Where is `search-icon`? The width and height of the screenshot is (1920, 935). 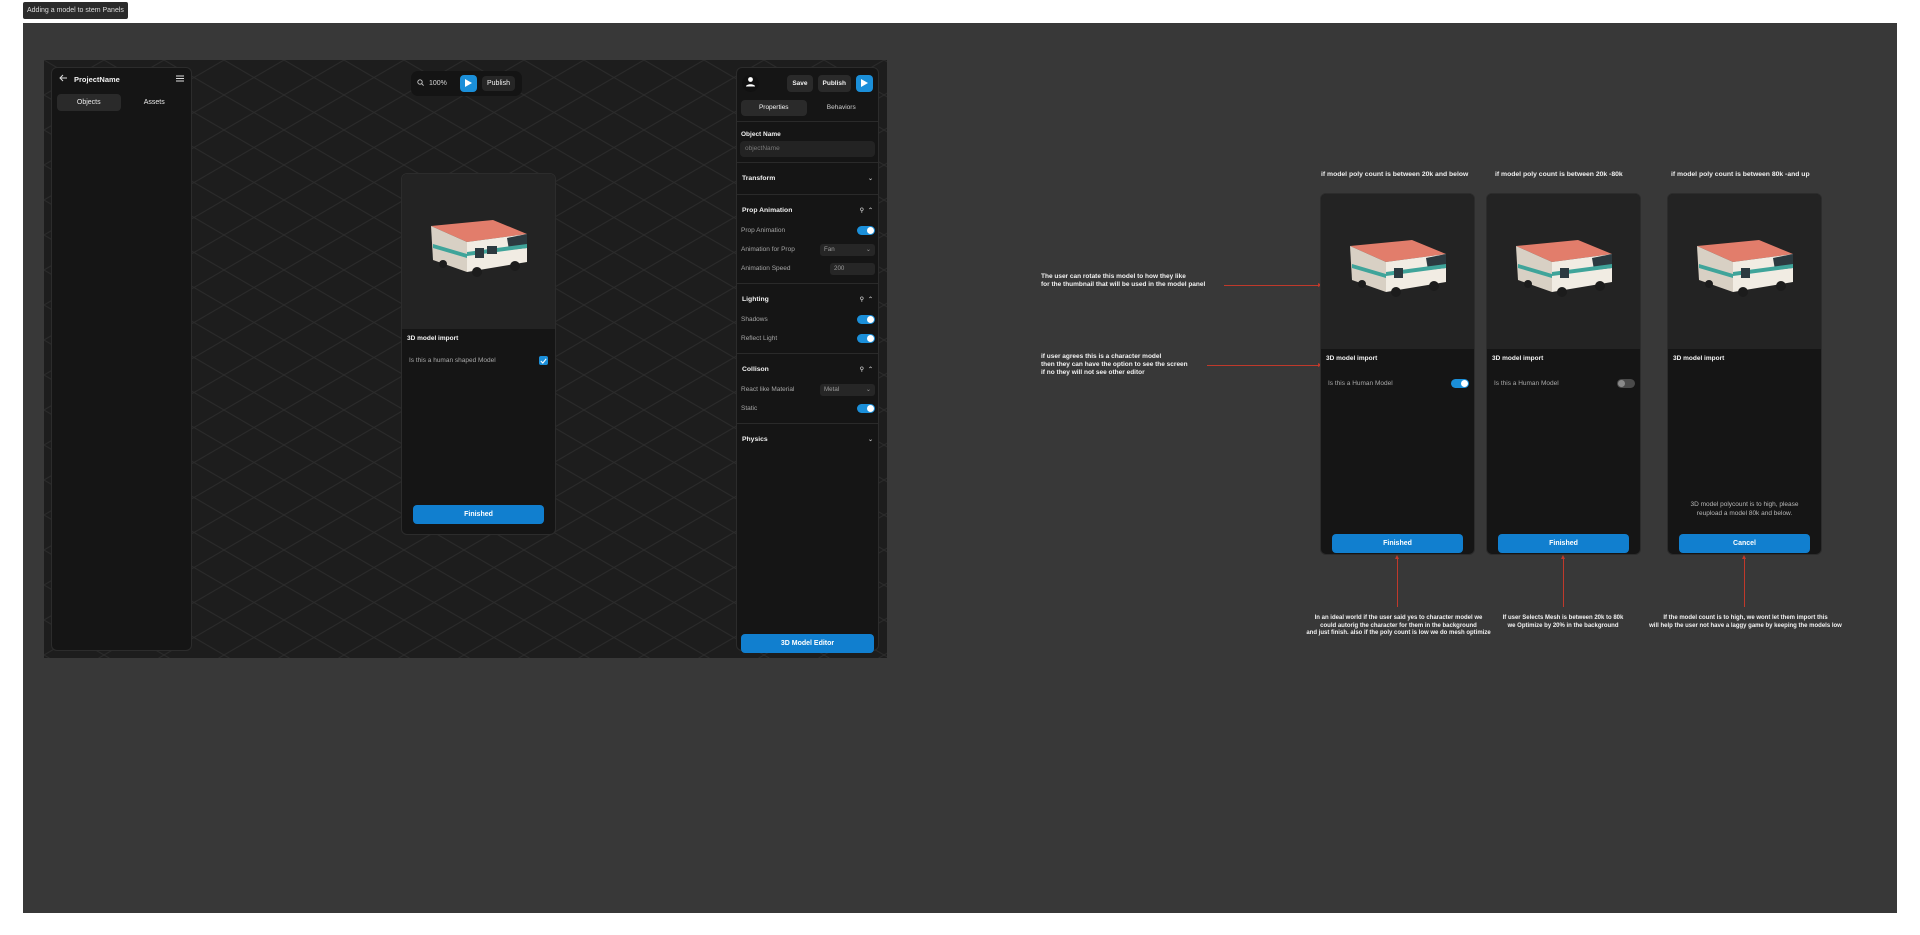 search-icon is located at coordinates (420, 83).